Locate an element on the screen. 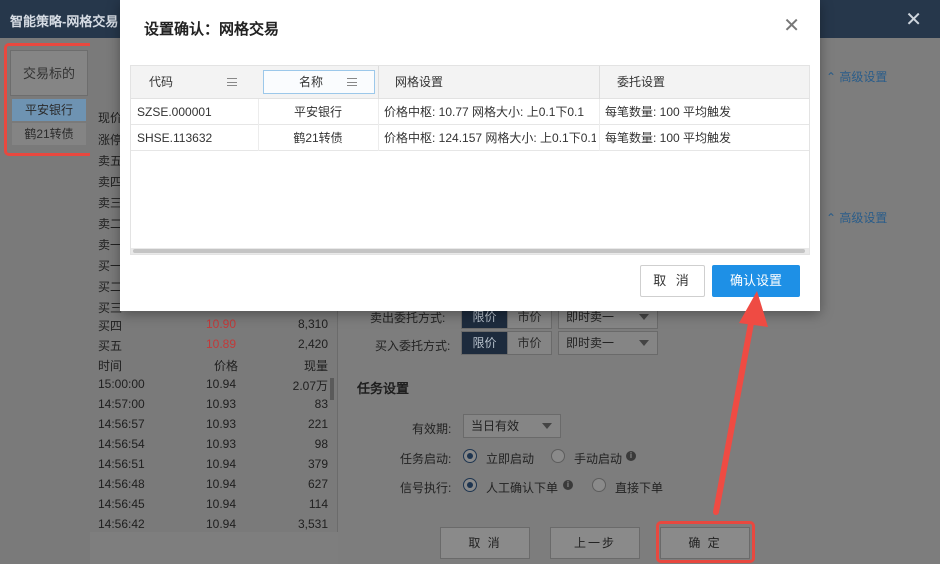  signal-direct-label: 直接下单 is located at coordinates (639, 488).